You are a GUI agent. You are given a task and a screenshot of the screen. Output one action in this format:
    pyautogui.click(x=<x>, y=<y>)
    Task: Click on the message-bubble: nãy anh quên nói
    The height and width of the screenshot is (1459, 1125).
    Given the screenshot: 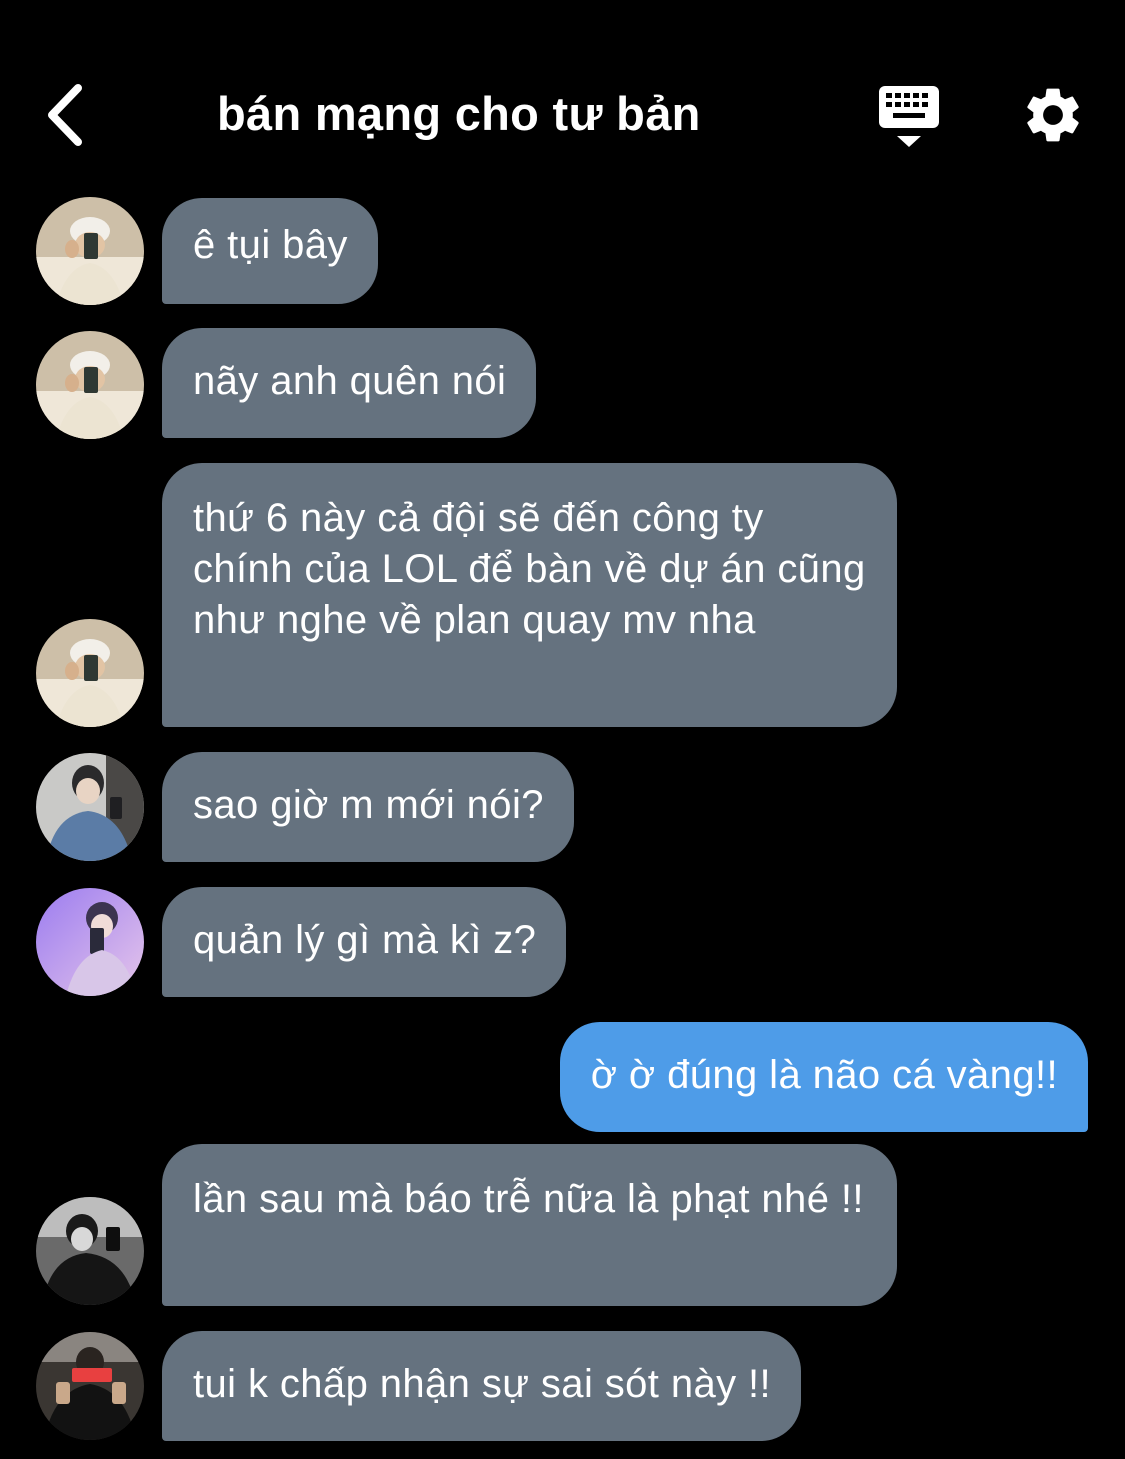 What is the action you would take?
    pyautogui.click(x=349, y=383)
    